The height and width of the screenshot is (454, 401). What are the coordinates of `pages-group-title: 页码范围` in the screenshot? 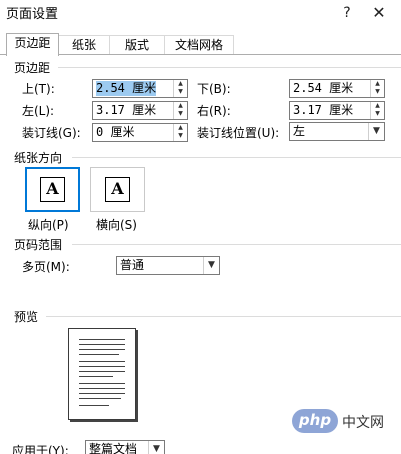 It's located at (38, 245).